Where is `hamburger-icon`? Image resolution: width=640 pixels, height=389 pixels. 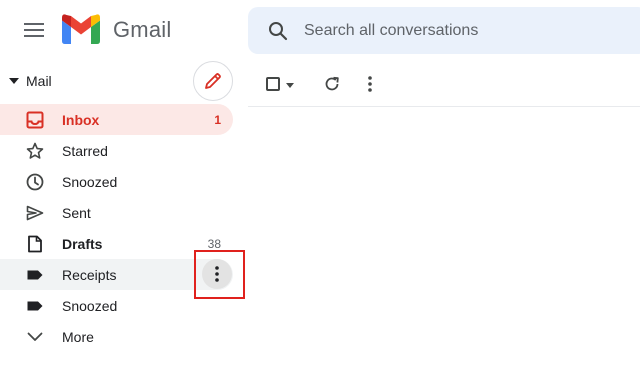
hamburger-icon is located at coordinates (34, 30).